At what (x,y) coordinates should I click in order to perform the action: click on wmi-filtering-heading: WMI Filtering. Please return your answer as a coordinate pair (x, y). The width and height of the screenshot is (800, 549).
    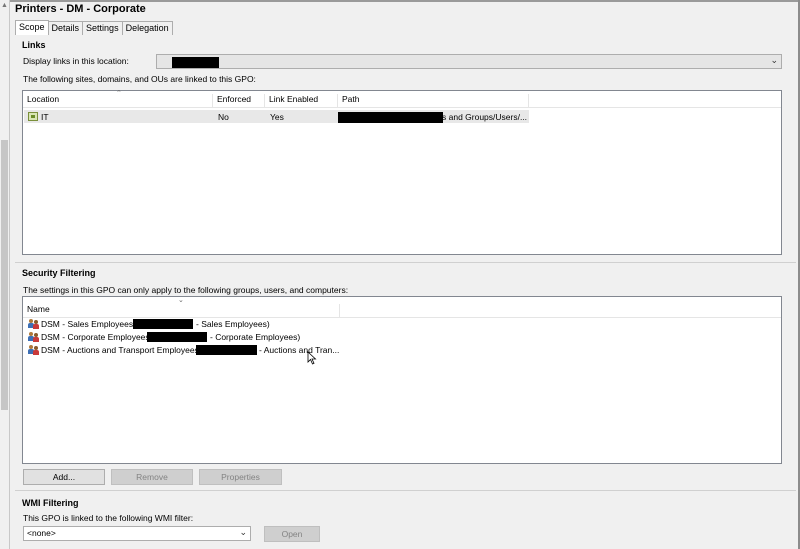
    Looking at the image, I should click on (50, 503).